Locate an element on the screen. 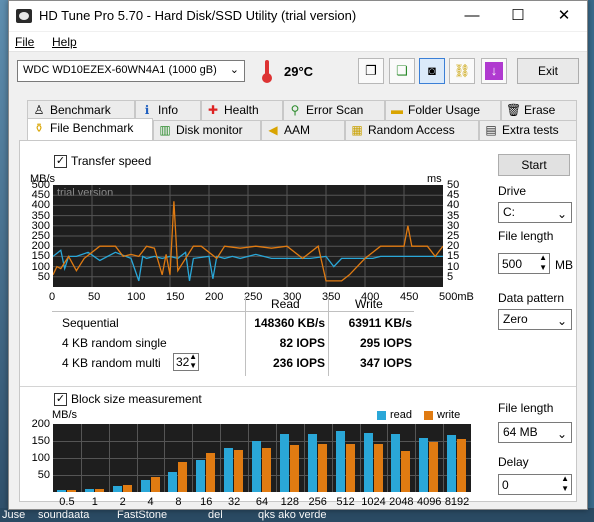 Image resolution: width=594 pixels, height=522 pixels. tab-aam: ◀ AAM is located at coordinates (303, 130).